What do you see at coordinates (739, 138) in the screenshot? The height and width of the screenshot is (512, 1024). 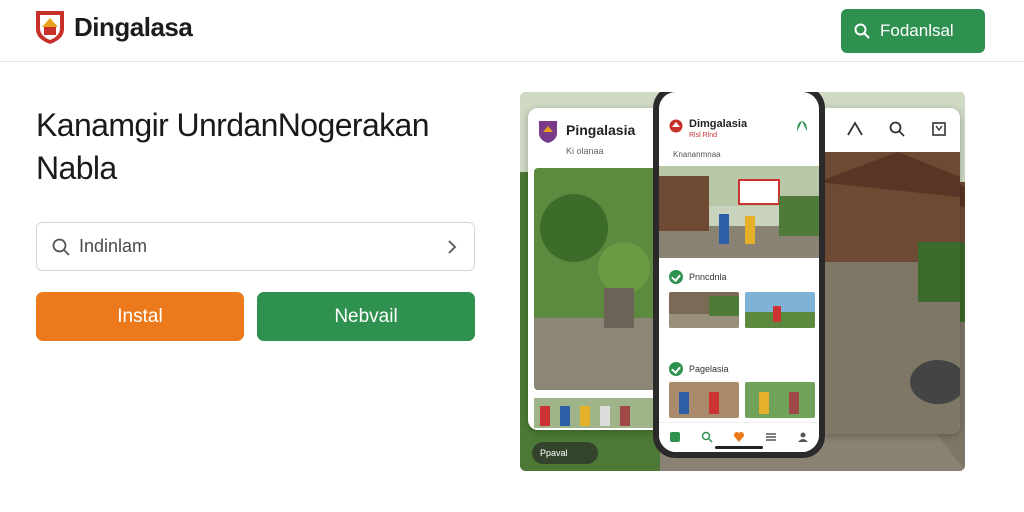 I see `phone-app-header: Dimgalasia Rlsl Rlnd Knananmnaa` at bounding box center [739, 138].